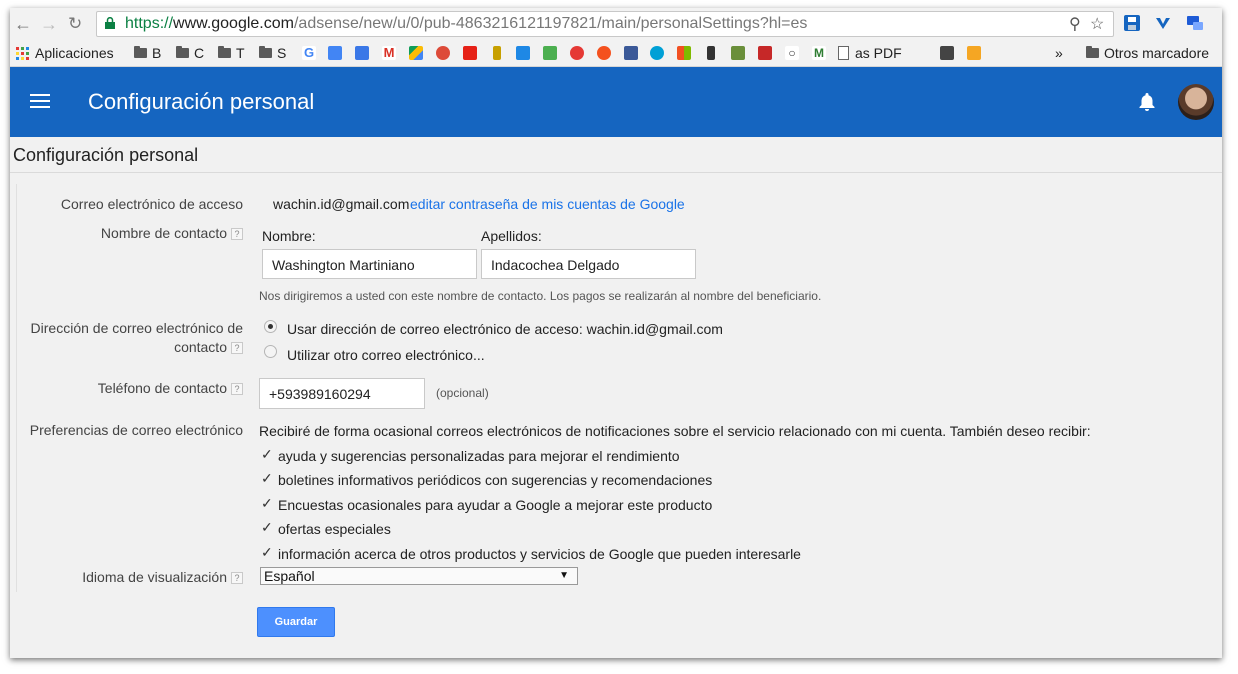 Image resolution: width=1238 pixels, height=674 pixels. What do you see at coordinates (523, 53) in the screenshot?
I see `wave-favicon` at bounding box center [523, 53].